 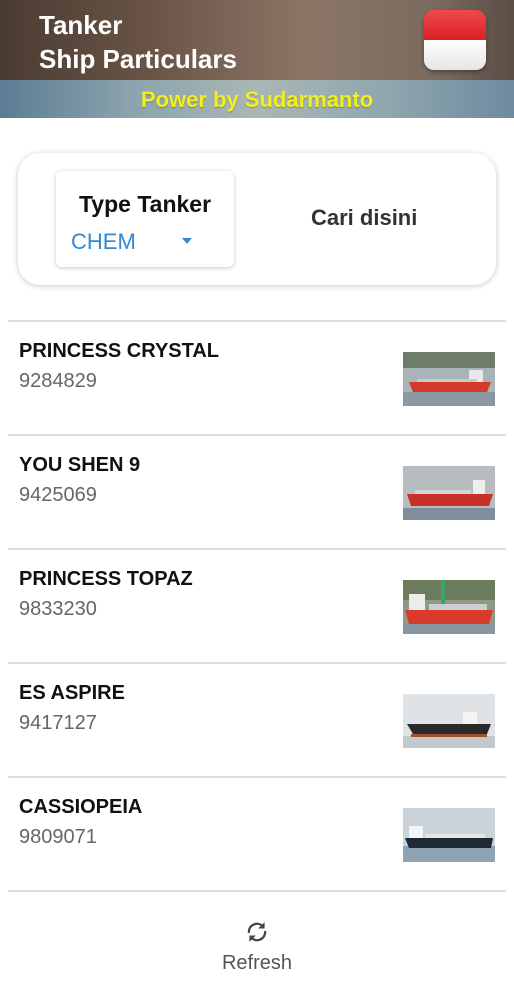 What do you see at coordinates (81, 807) in the screenshot?
I see `ship-name: CASSIOPEIA` at bounding box center [81, 807].